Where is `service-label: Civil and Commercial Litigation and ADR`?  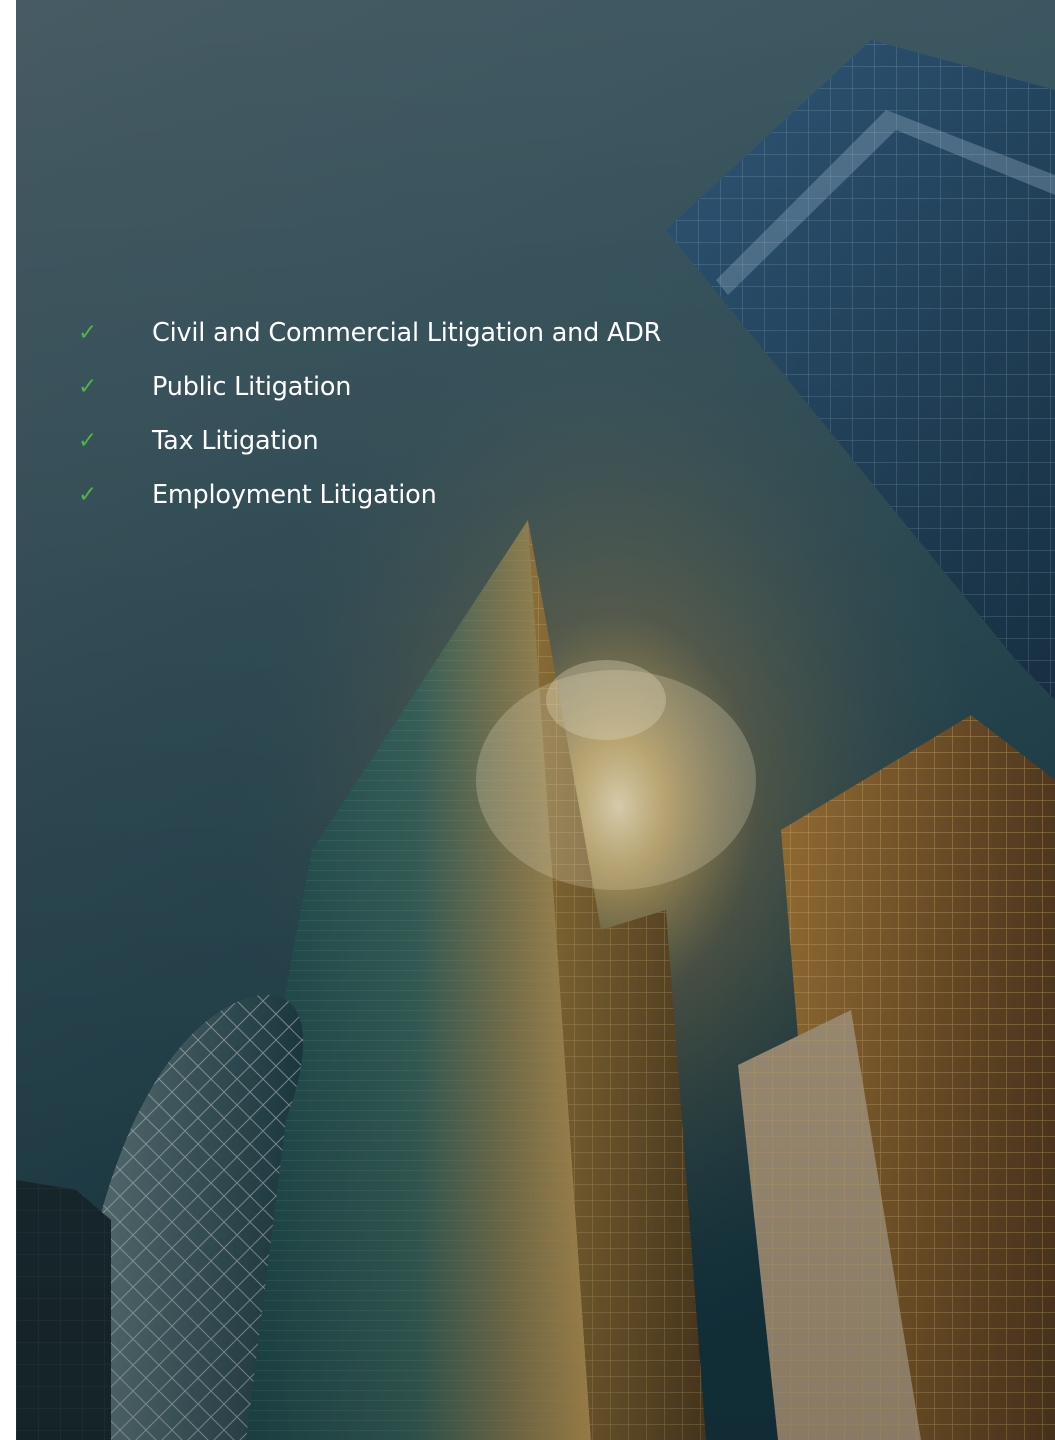 service-label: Civil and Commercial Litigation and ADR is located at coordinates (407, 333).